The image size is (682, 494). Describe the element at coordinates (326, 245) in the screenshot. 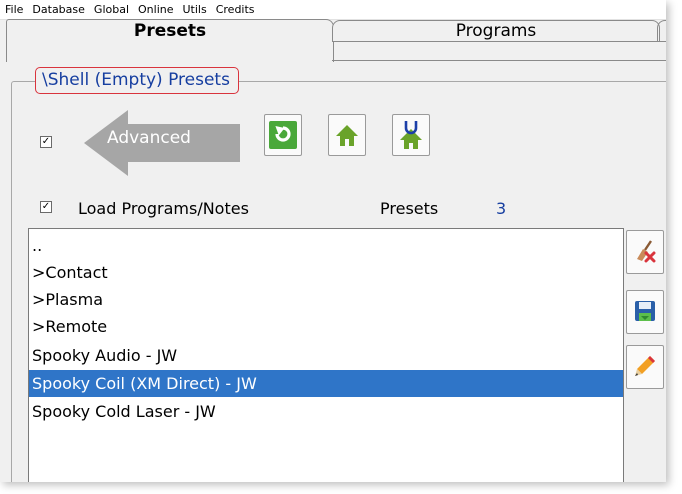

I see `list-item-parent: ..` at that location.